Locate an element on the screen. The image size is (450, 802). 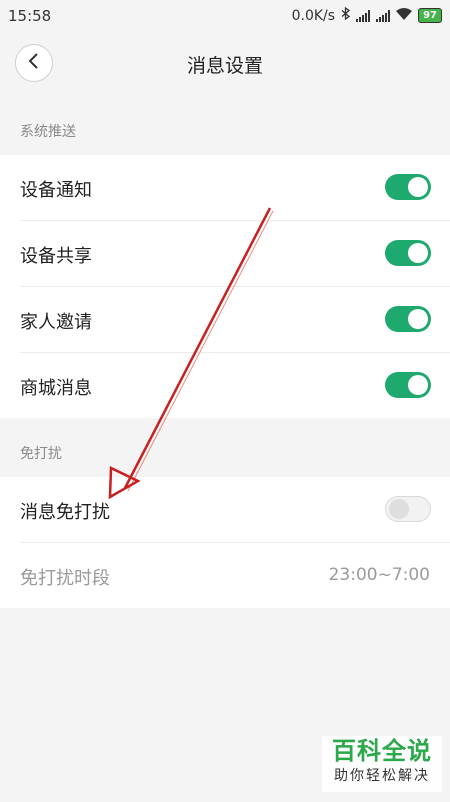
setting-label: 消息免打扰 is located at coordinates (65, 512).